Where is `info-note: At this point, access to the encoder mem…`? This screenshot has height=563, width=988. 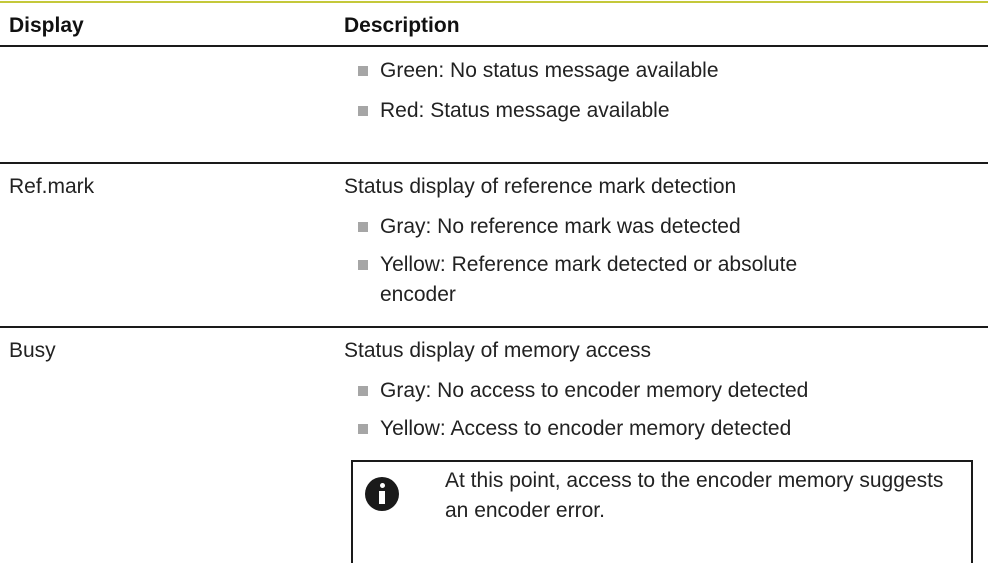 info-note: At this point, access to the encoder mem… is located at coordinates (662, 511).